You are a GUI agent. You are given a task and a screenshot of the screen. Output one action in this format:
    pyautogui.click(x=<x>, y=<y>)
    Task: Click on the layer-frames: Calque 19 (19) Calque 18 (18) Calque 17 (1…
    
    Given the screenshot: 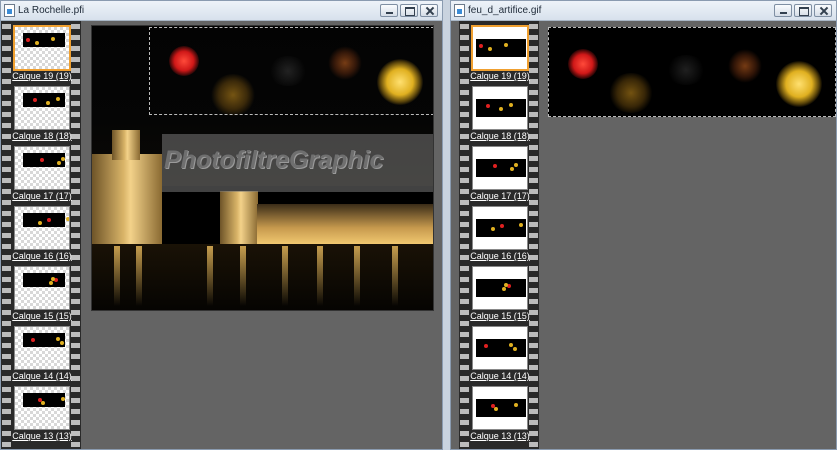 What is the action you would take?
    pyautogui.click(x=42, y=234)
    